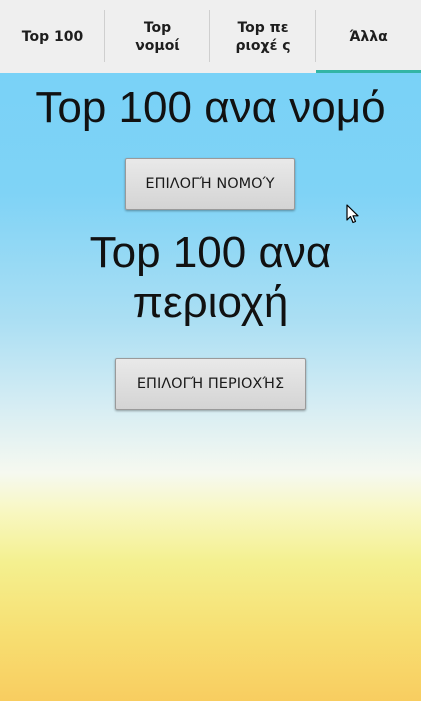 This screenshot has width=421, height=701. I want to click on heading-top-100-by-area: Top 100 ανα περιοχή, so click(210, 277).